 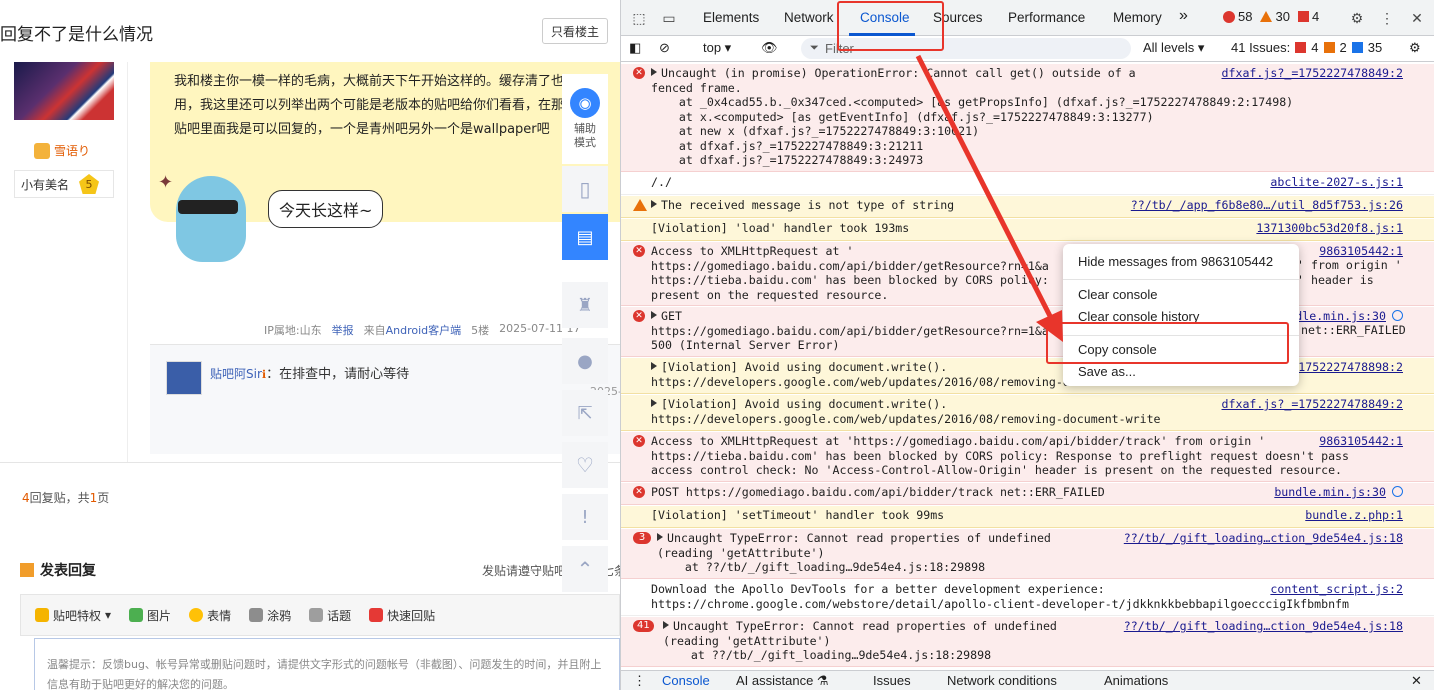 What do you see at coordinates (769, 48) in the screenshot?
I see `eye-icon: 👁` at bounding box center [769, 48].